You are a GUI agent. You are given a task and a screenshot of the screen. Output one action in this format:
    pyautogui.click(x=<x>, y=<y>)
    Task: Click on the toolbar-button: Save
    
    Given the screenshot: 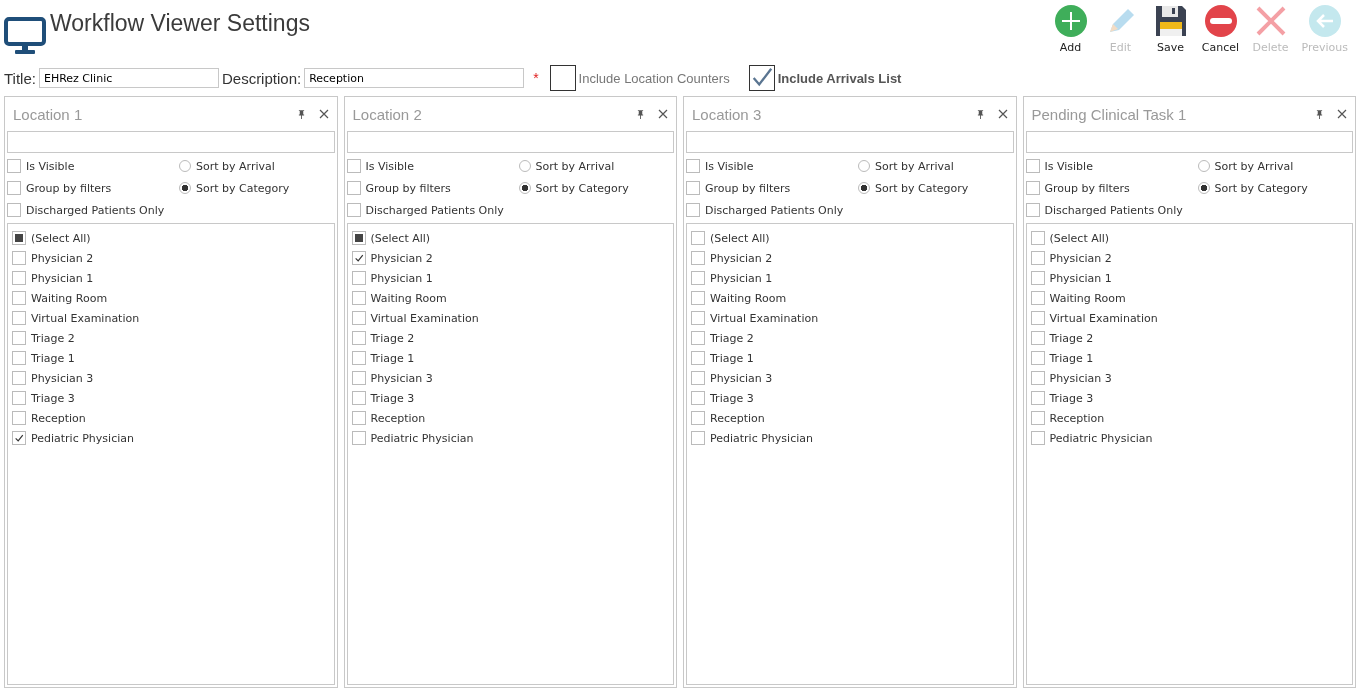 What is the action you would take?
    pyautogui.click(x=1170, y=33)
    